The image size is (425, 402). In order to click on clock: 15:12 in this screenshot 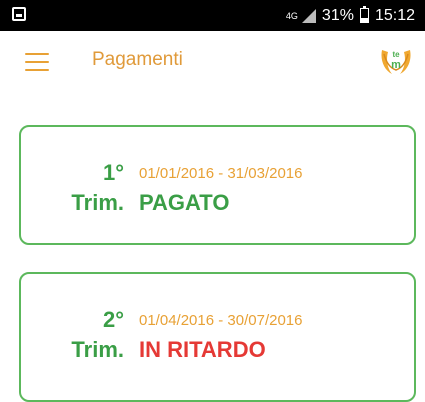, I will do `click(394, 15)`.